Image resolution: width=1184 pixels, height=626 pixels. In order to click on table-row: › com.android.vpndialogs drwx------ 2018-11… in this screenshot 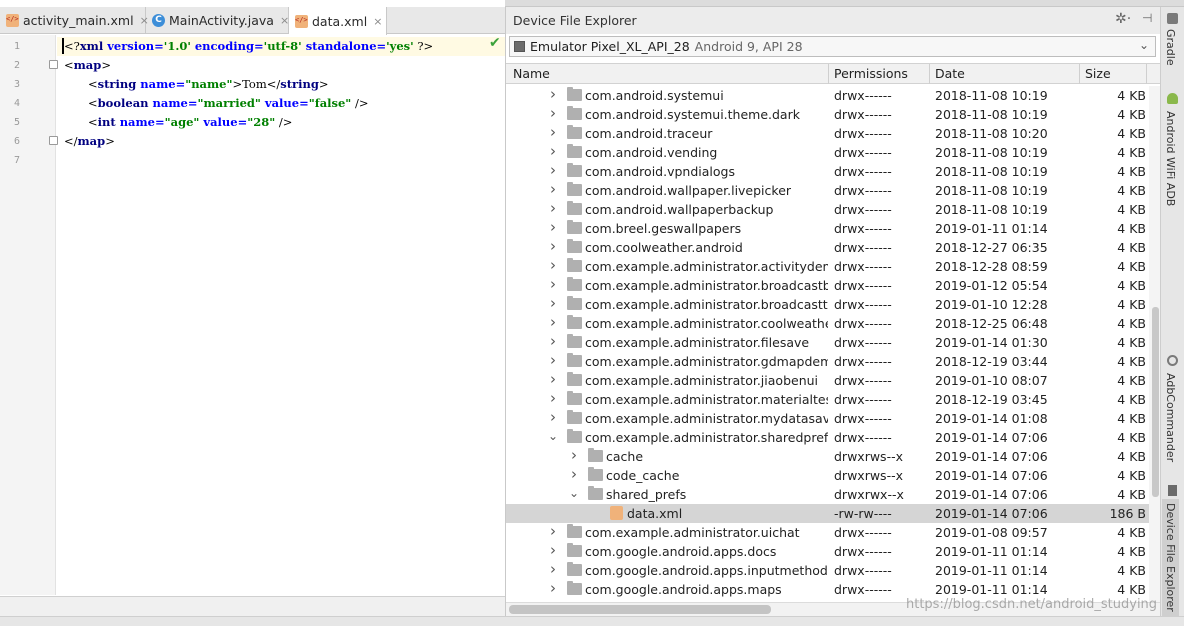, I will do `click(827, 171)`.